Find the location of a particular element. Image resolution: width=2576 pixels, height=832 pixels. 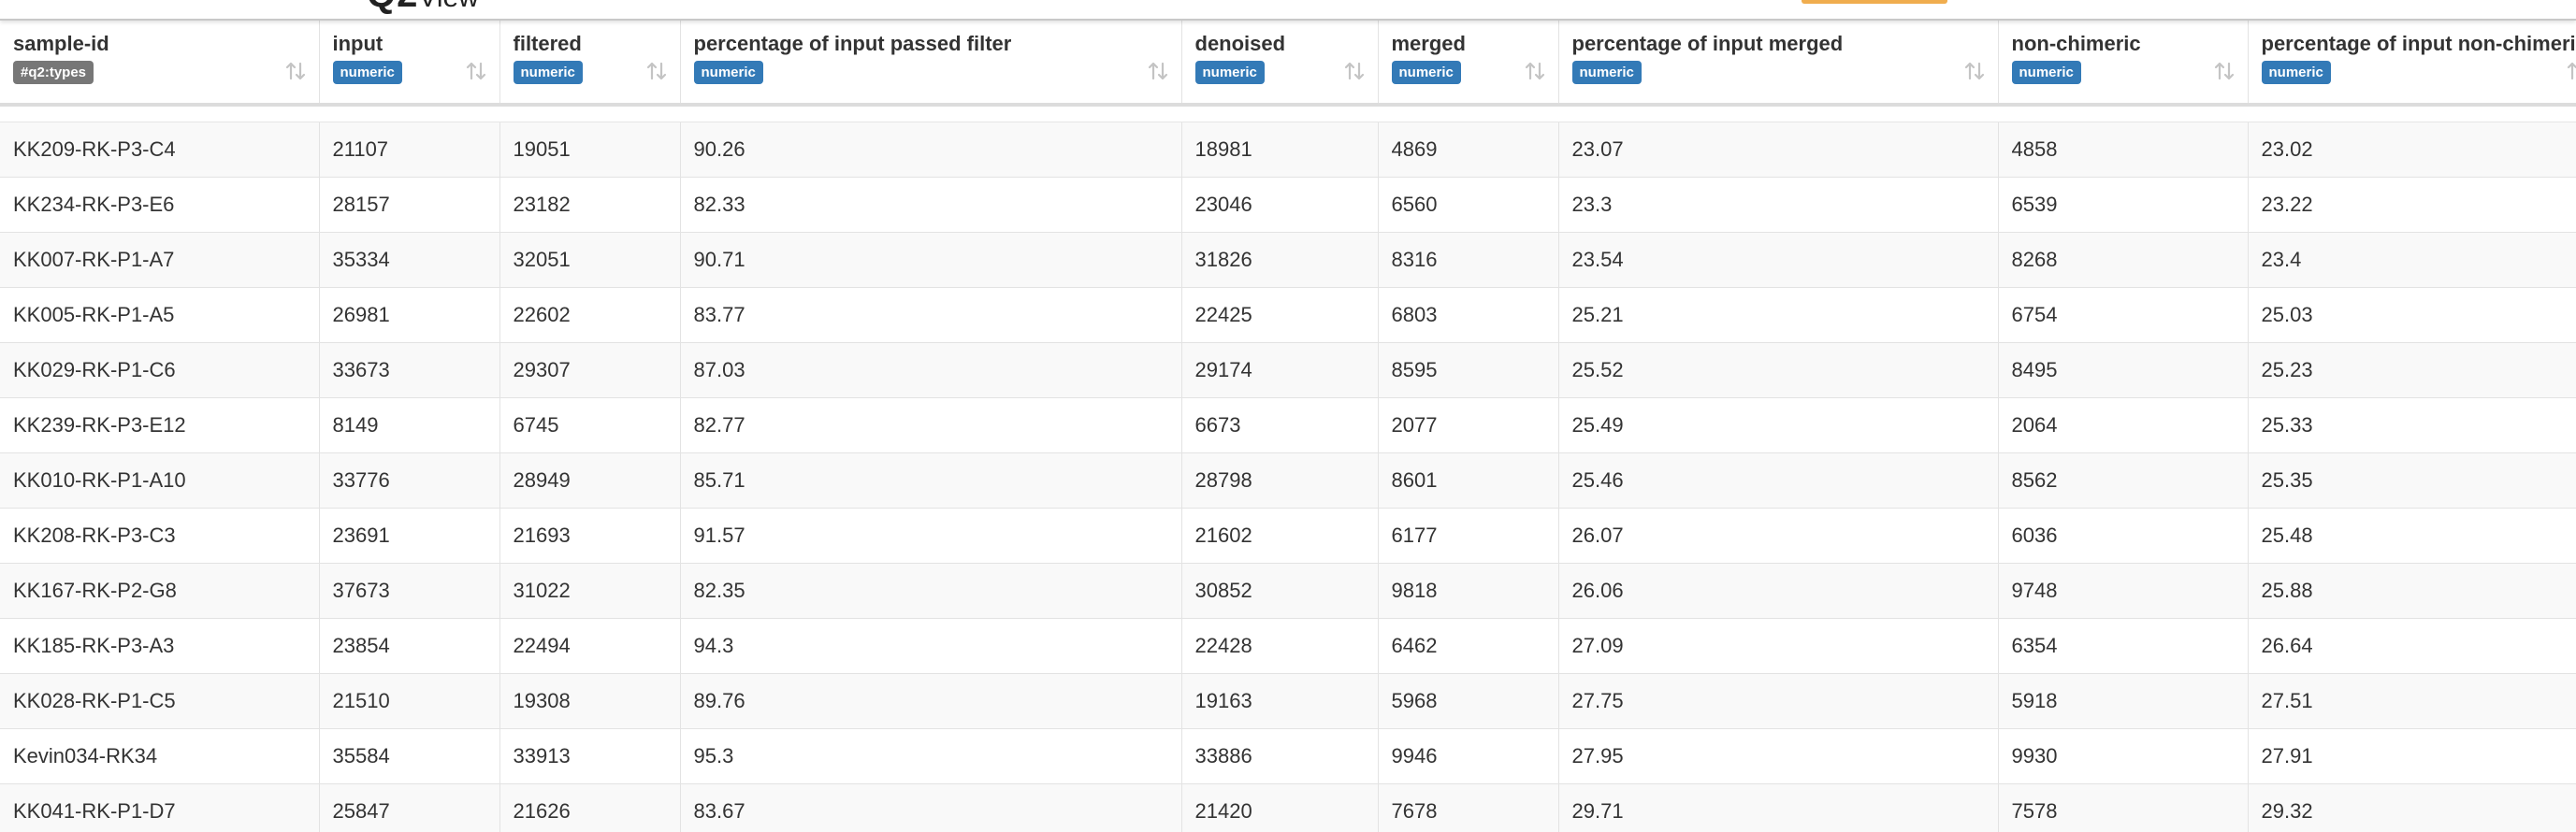

column-header: percentage of input non-chimeric numeric is located at coordinates (2412, 63).